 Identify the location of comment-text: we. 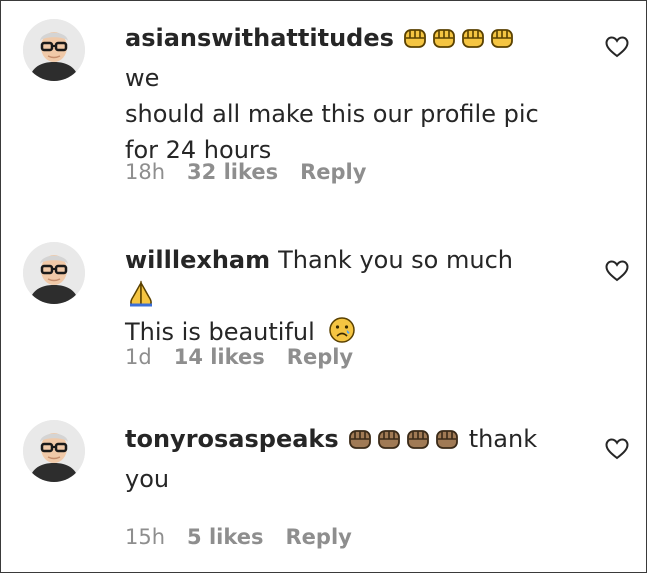
(142, 78).